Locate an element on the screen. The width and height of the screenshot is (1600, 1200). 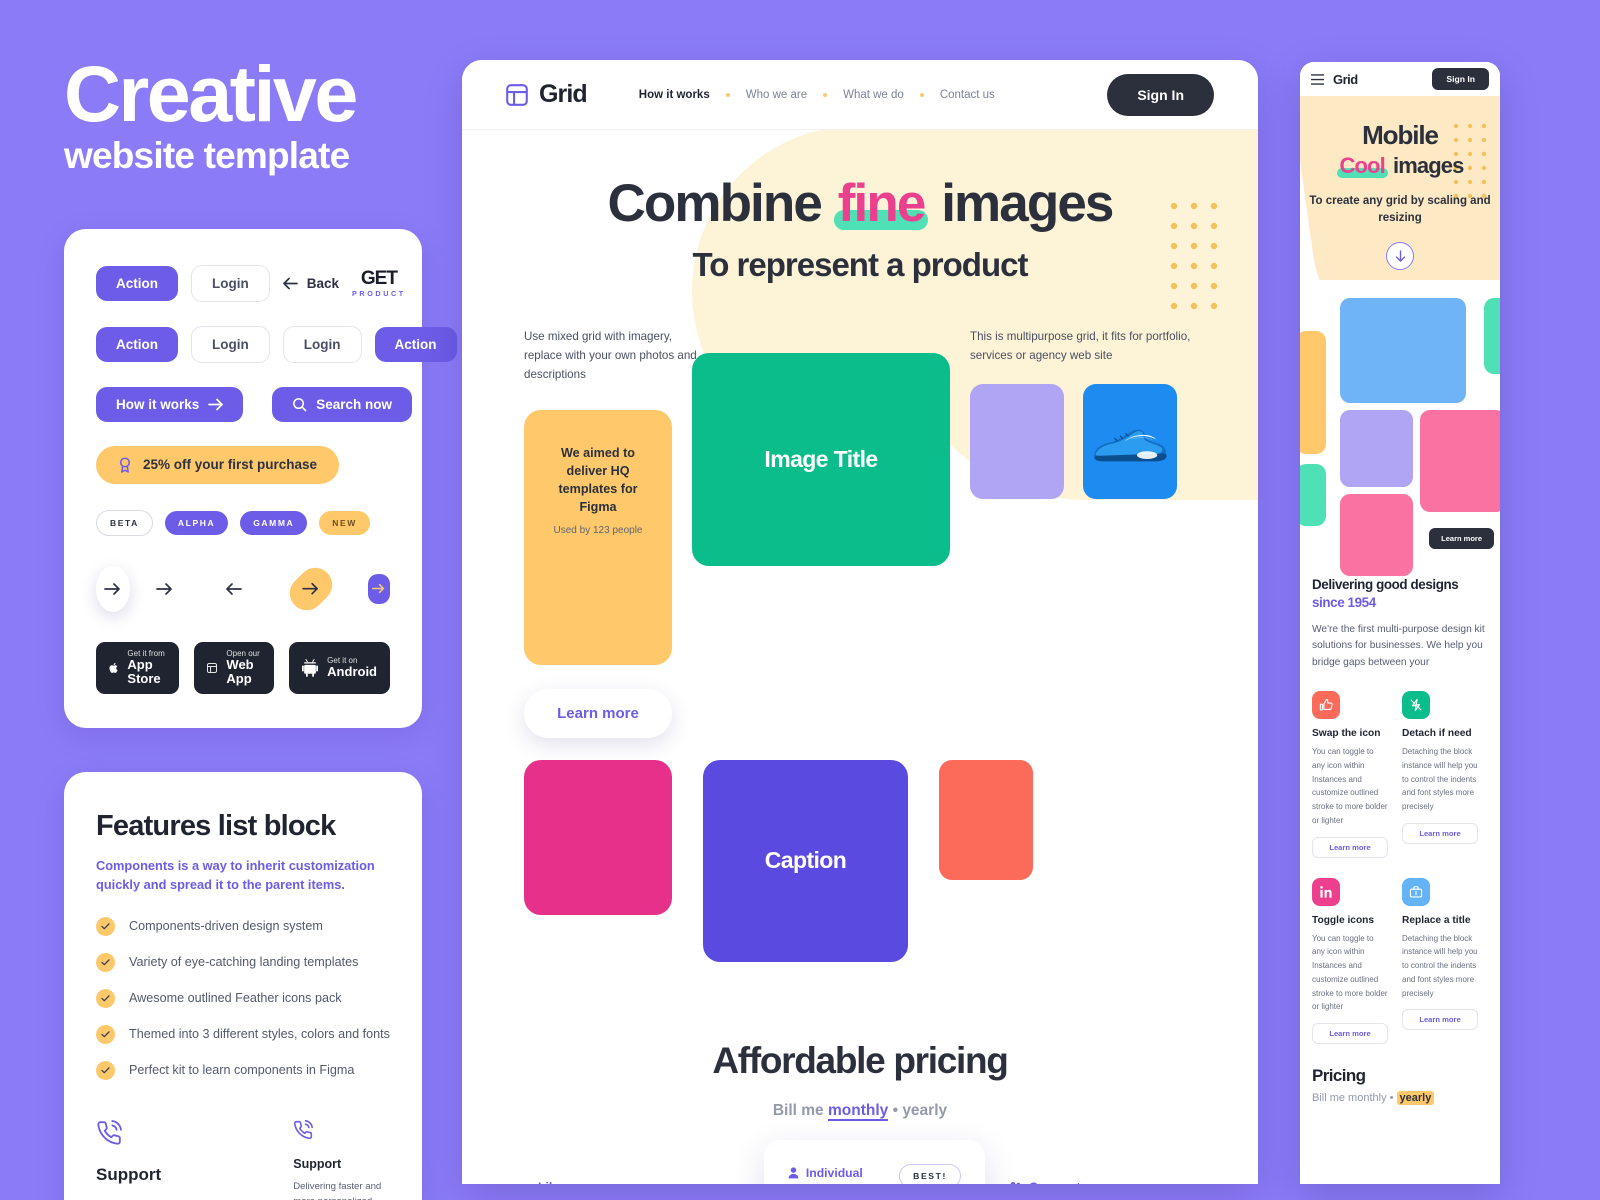
billing-yearly-option: yearly is located at coordinates (924, 1110).